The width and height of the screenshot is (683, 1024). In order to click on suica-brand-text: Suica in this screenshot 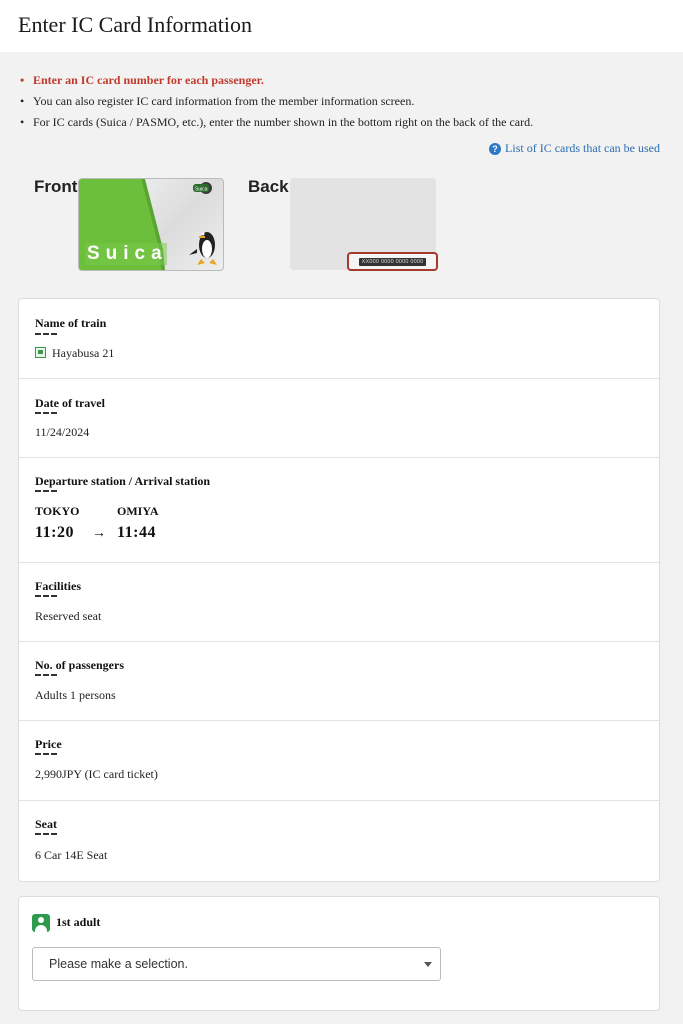, I will do `click(127, 253)`.